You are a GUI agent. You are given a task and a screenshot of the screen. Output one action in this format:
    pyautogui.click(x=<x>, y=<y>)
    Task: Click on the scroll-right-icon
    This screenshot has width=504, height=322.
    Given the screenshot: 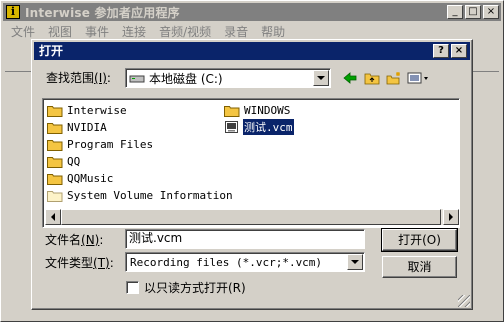 What is the action you would take?
    pyautogui.click(x=451, y=217)
    